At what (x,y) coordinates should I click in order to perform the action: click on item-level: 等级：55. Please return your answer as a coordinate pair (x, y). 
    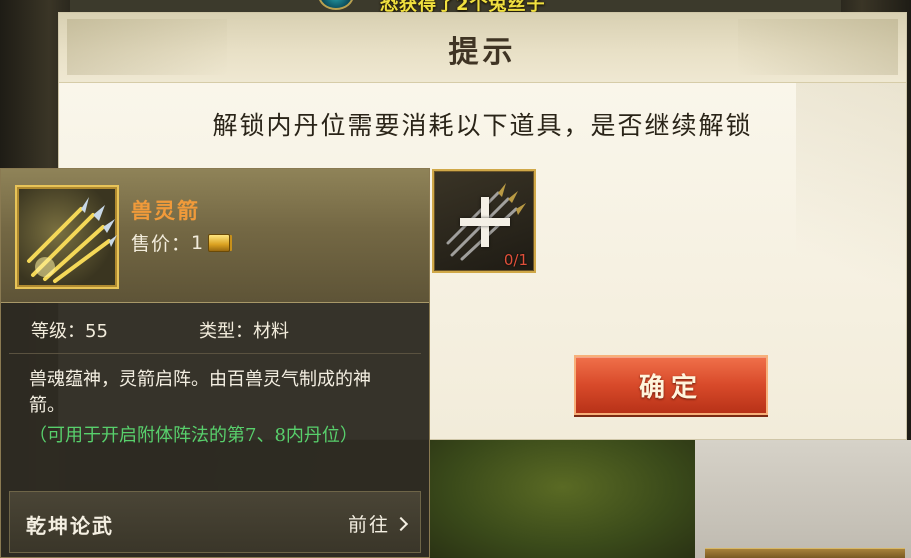
    Looking at the image, I should click on (69, 330).